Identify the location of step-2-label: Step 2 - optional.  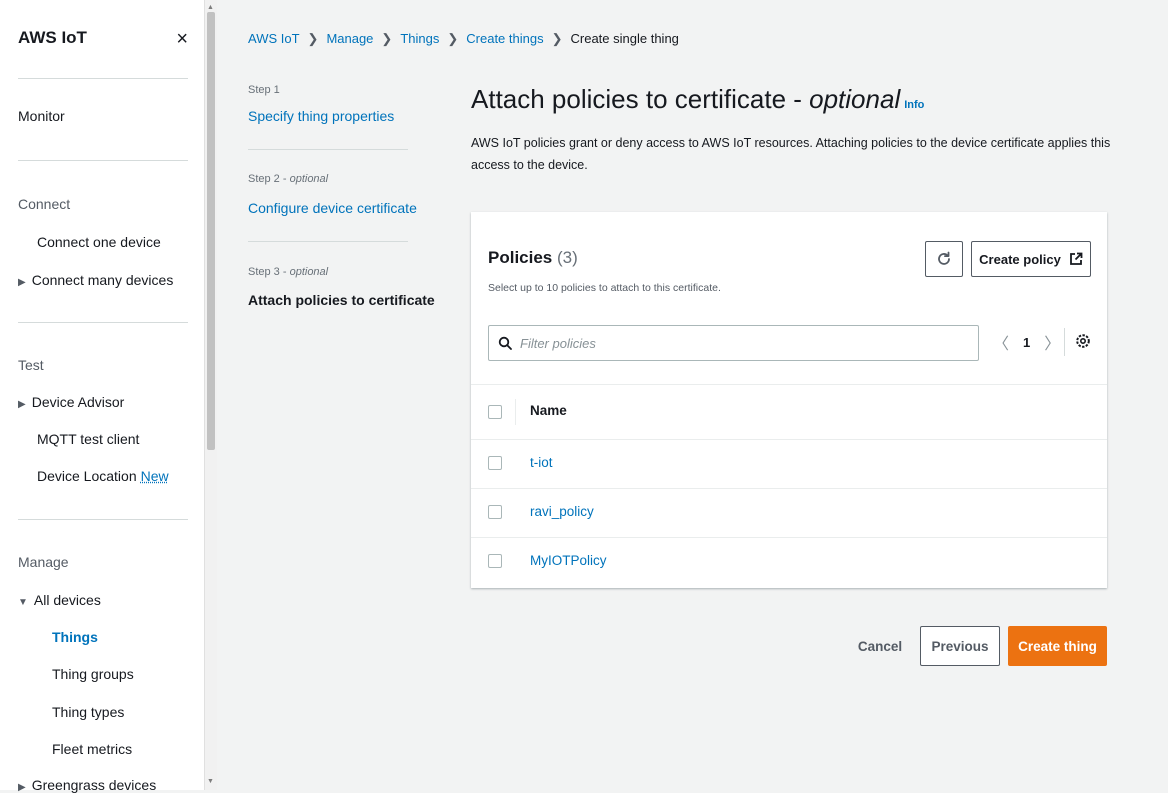
(288, 179).